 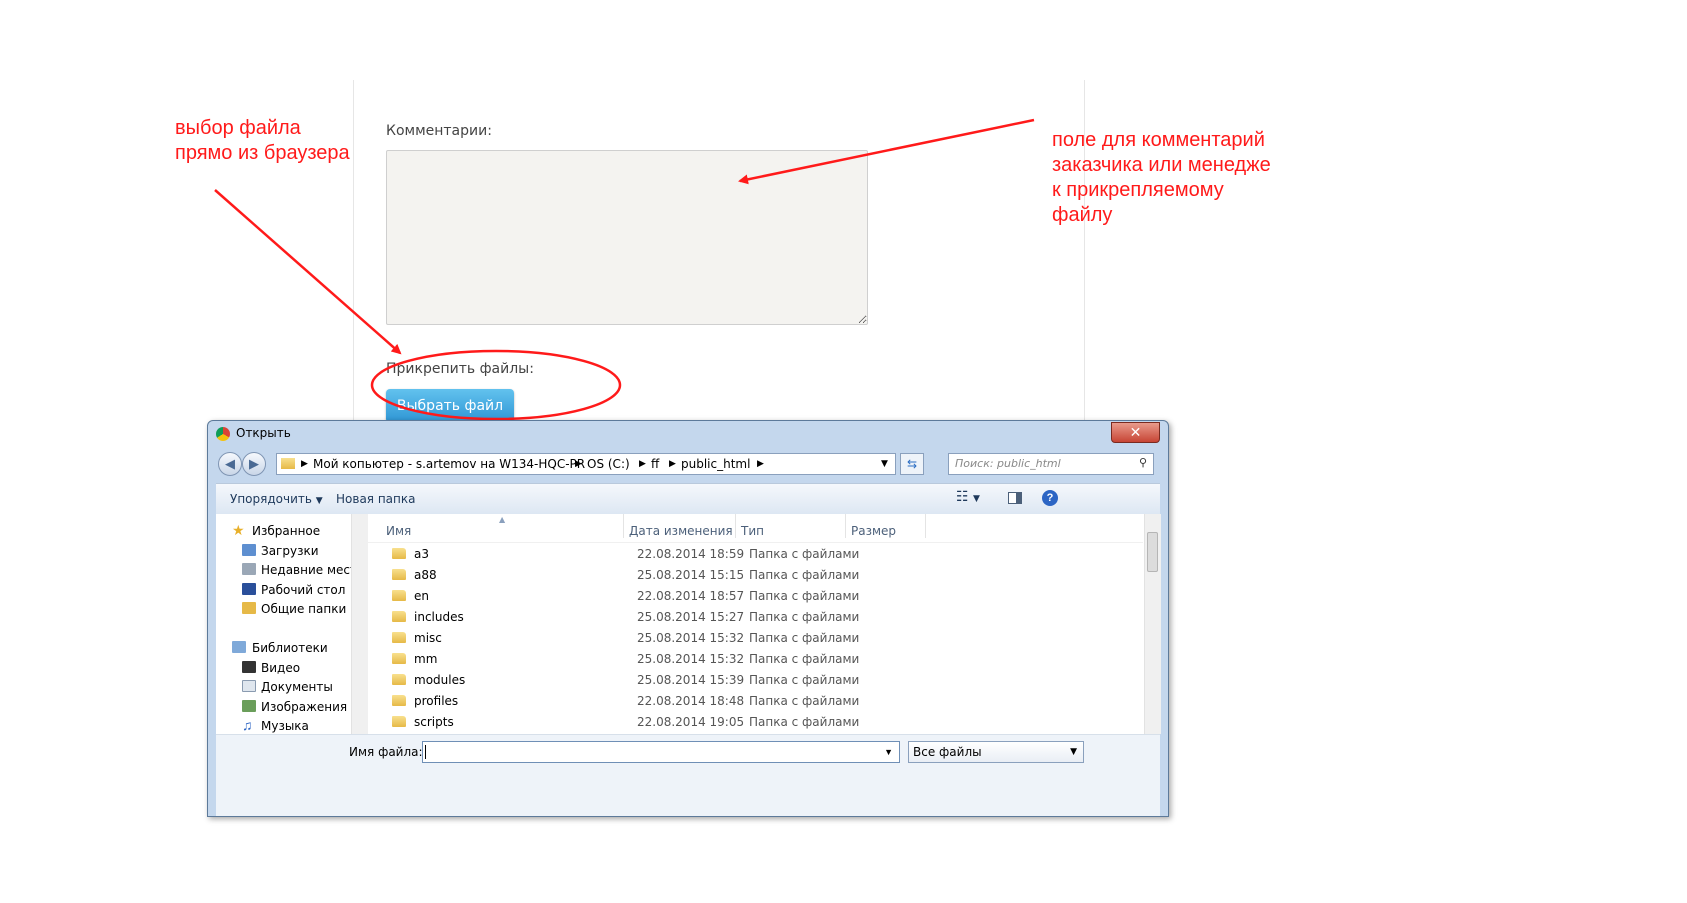 What do you see at coordinates (303, 590) in the screenshot?
I see `nav-desktop: Рабочий стол` at bounding box center [303, 590].